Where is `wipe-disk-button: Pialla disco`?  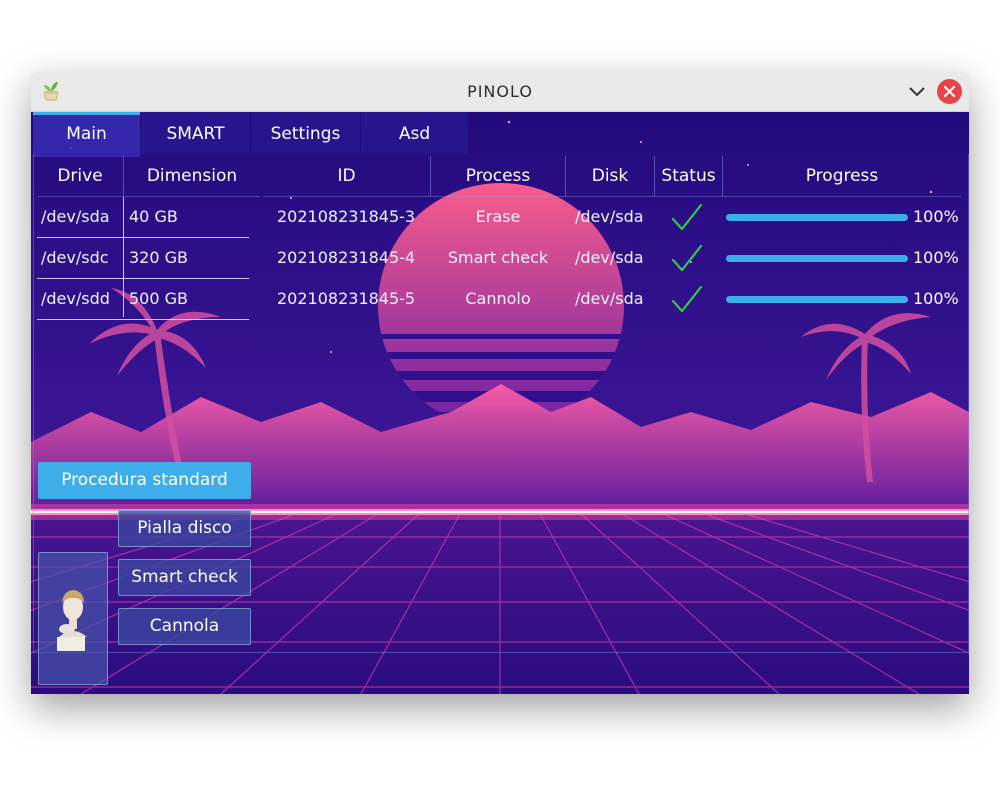
wipe-disk-button: Pialla disco is located at coordinates (184, 528).